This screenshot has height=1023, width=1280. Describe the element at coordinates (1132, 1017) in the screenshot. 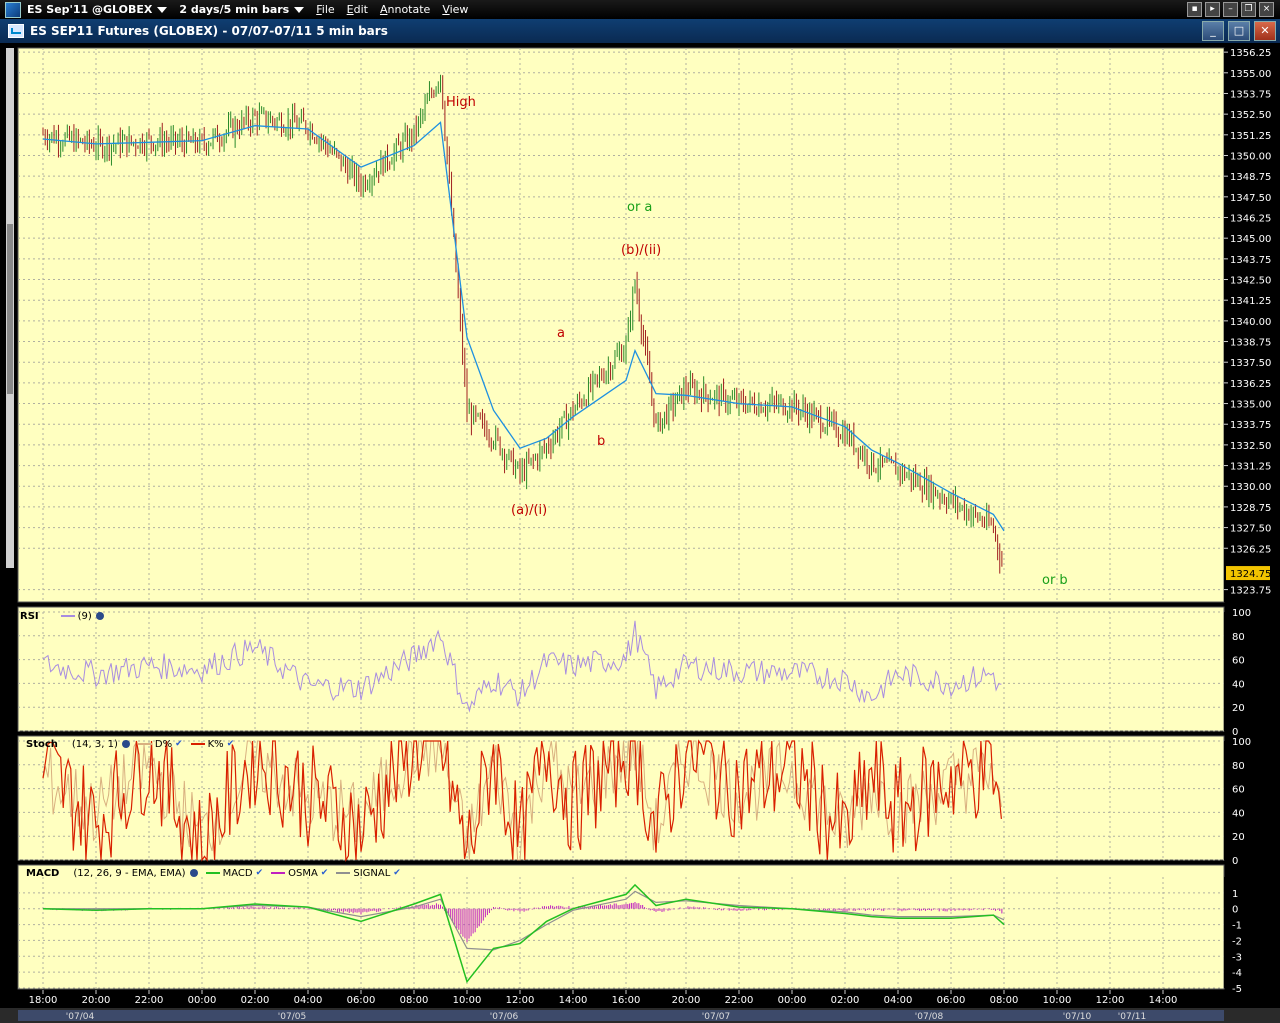

I see `date-label: '07/11` at that location.